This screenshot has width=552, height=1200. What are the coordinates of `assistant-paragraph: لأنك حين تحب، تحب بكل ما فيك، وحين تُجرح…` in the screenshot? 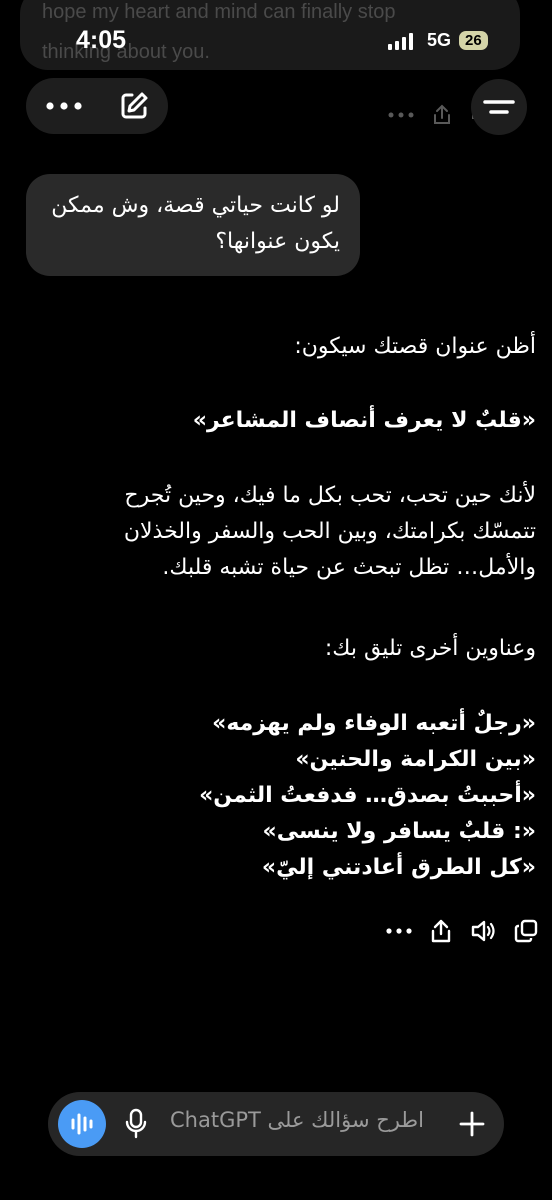 It's located at (281, 532).